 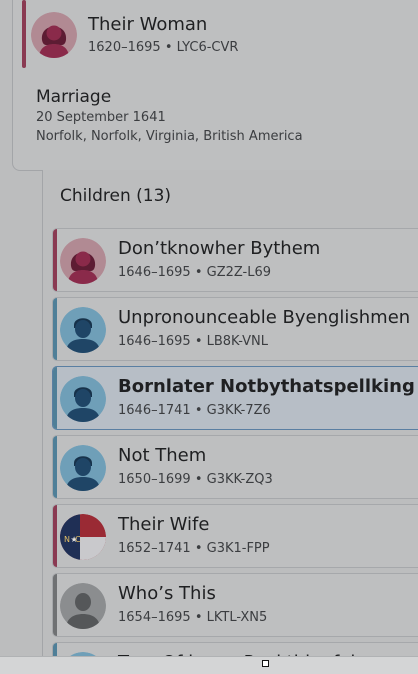 I want to click on child-meta: 1646–1741 • G3KK-7Z6, so click(x=194, y=410).